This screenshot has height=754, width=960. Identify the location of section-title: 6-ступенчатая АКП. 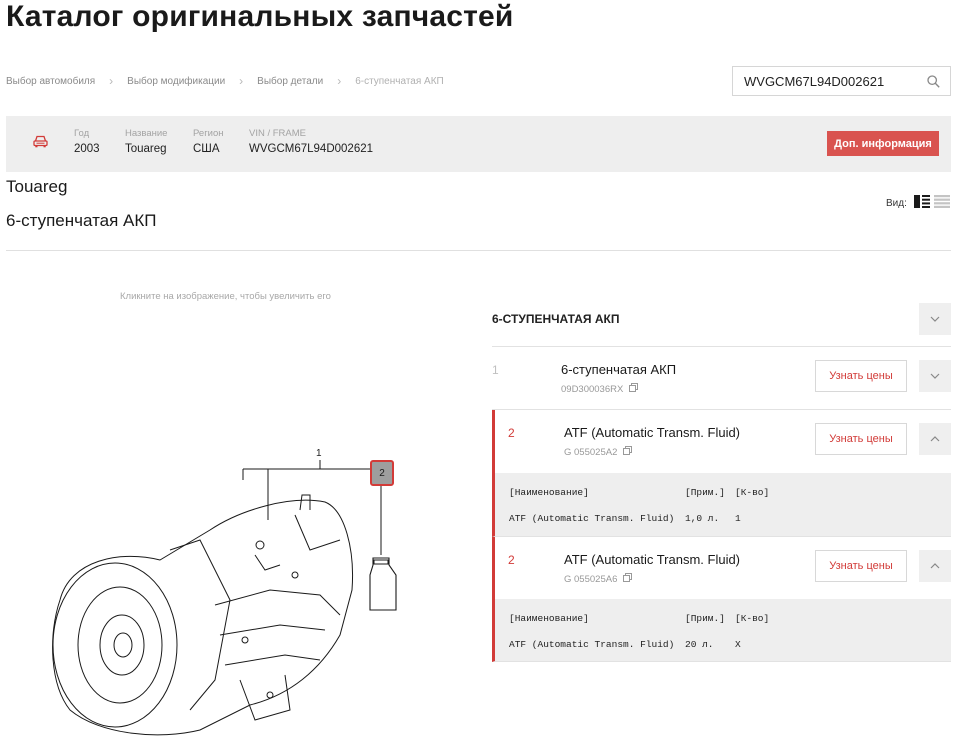
(81, 220).